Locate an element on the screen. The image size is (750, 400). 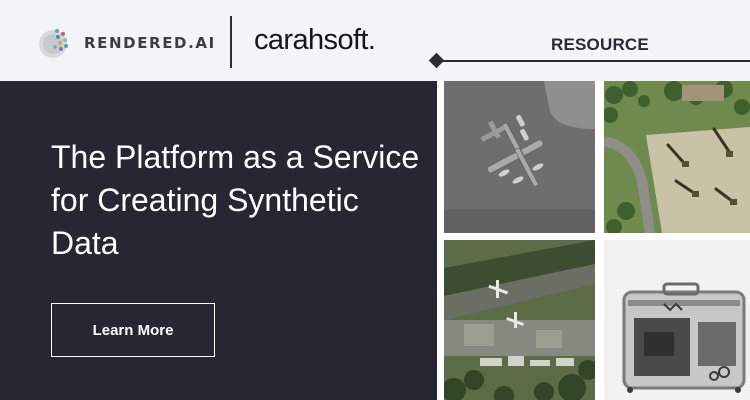
logo-divider is located at coordinates (231, 42).